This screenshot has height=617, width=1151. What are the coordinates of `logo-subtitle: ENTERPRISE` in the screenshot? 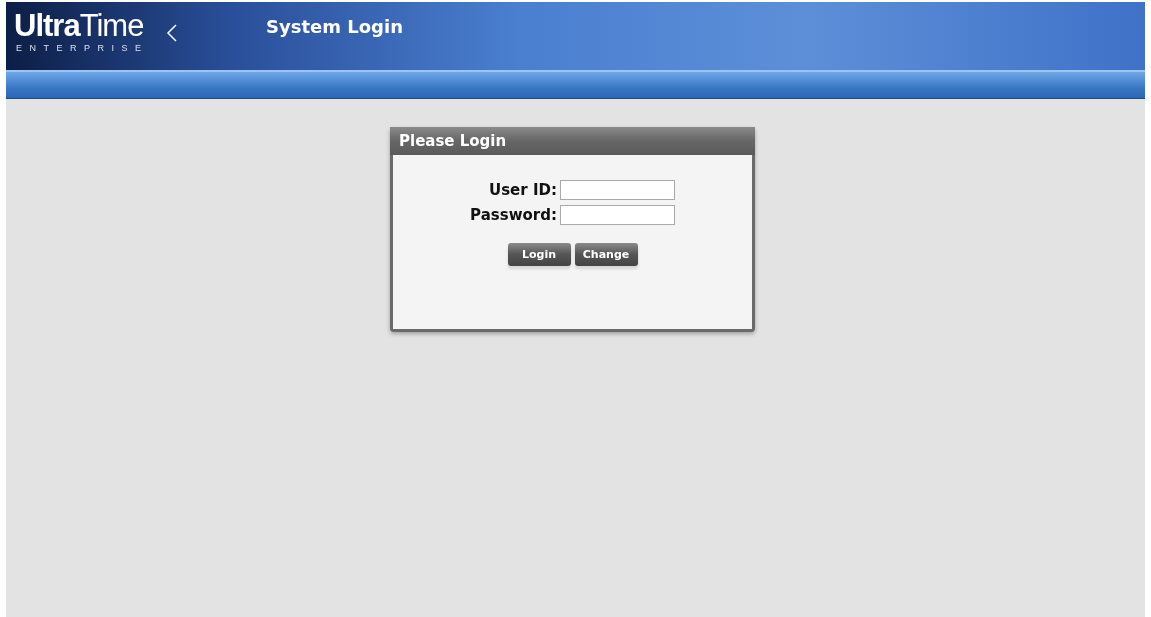 It's located at (83, 48).